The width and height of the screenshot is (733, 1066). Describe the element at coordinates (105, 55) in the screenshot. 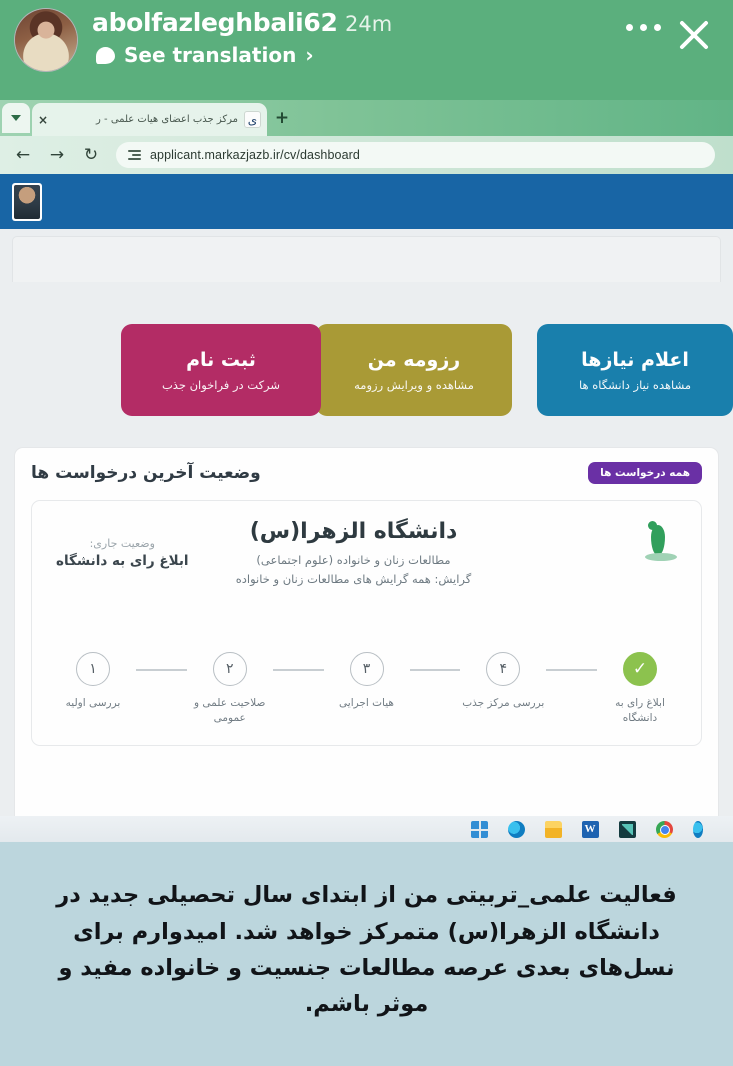

I see `speech-bubble-icon` at that location.